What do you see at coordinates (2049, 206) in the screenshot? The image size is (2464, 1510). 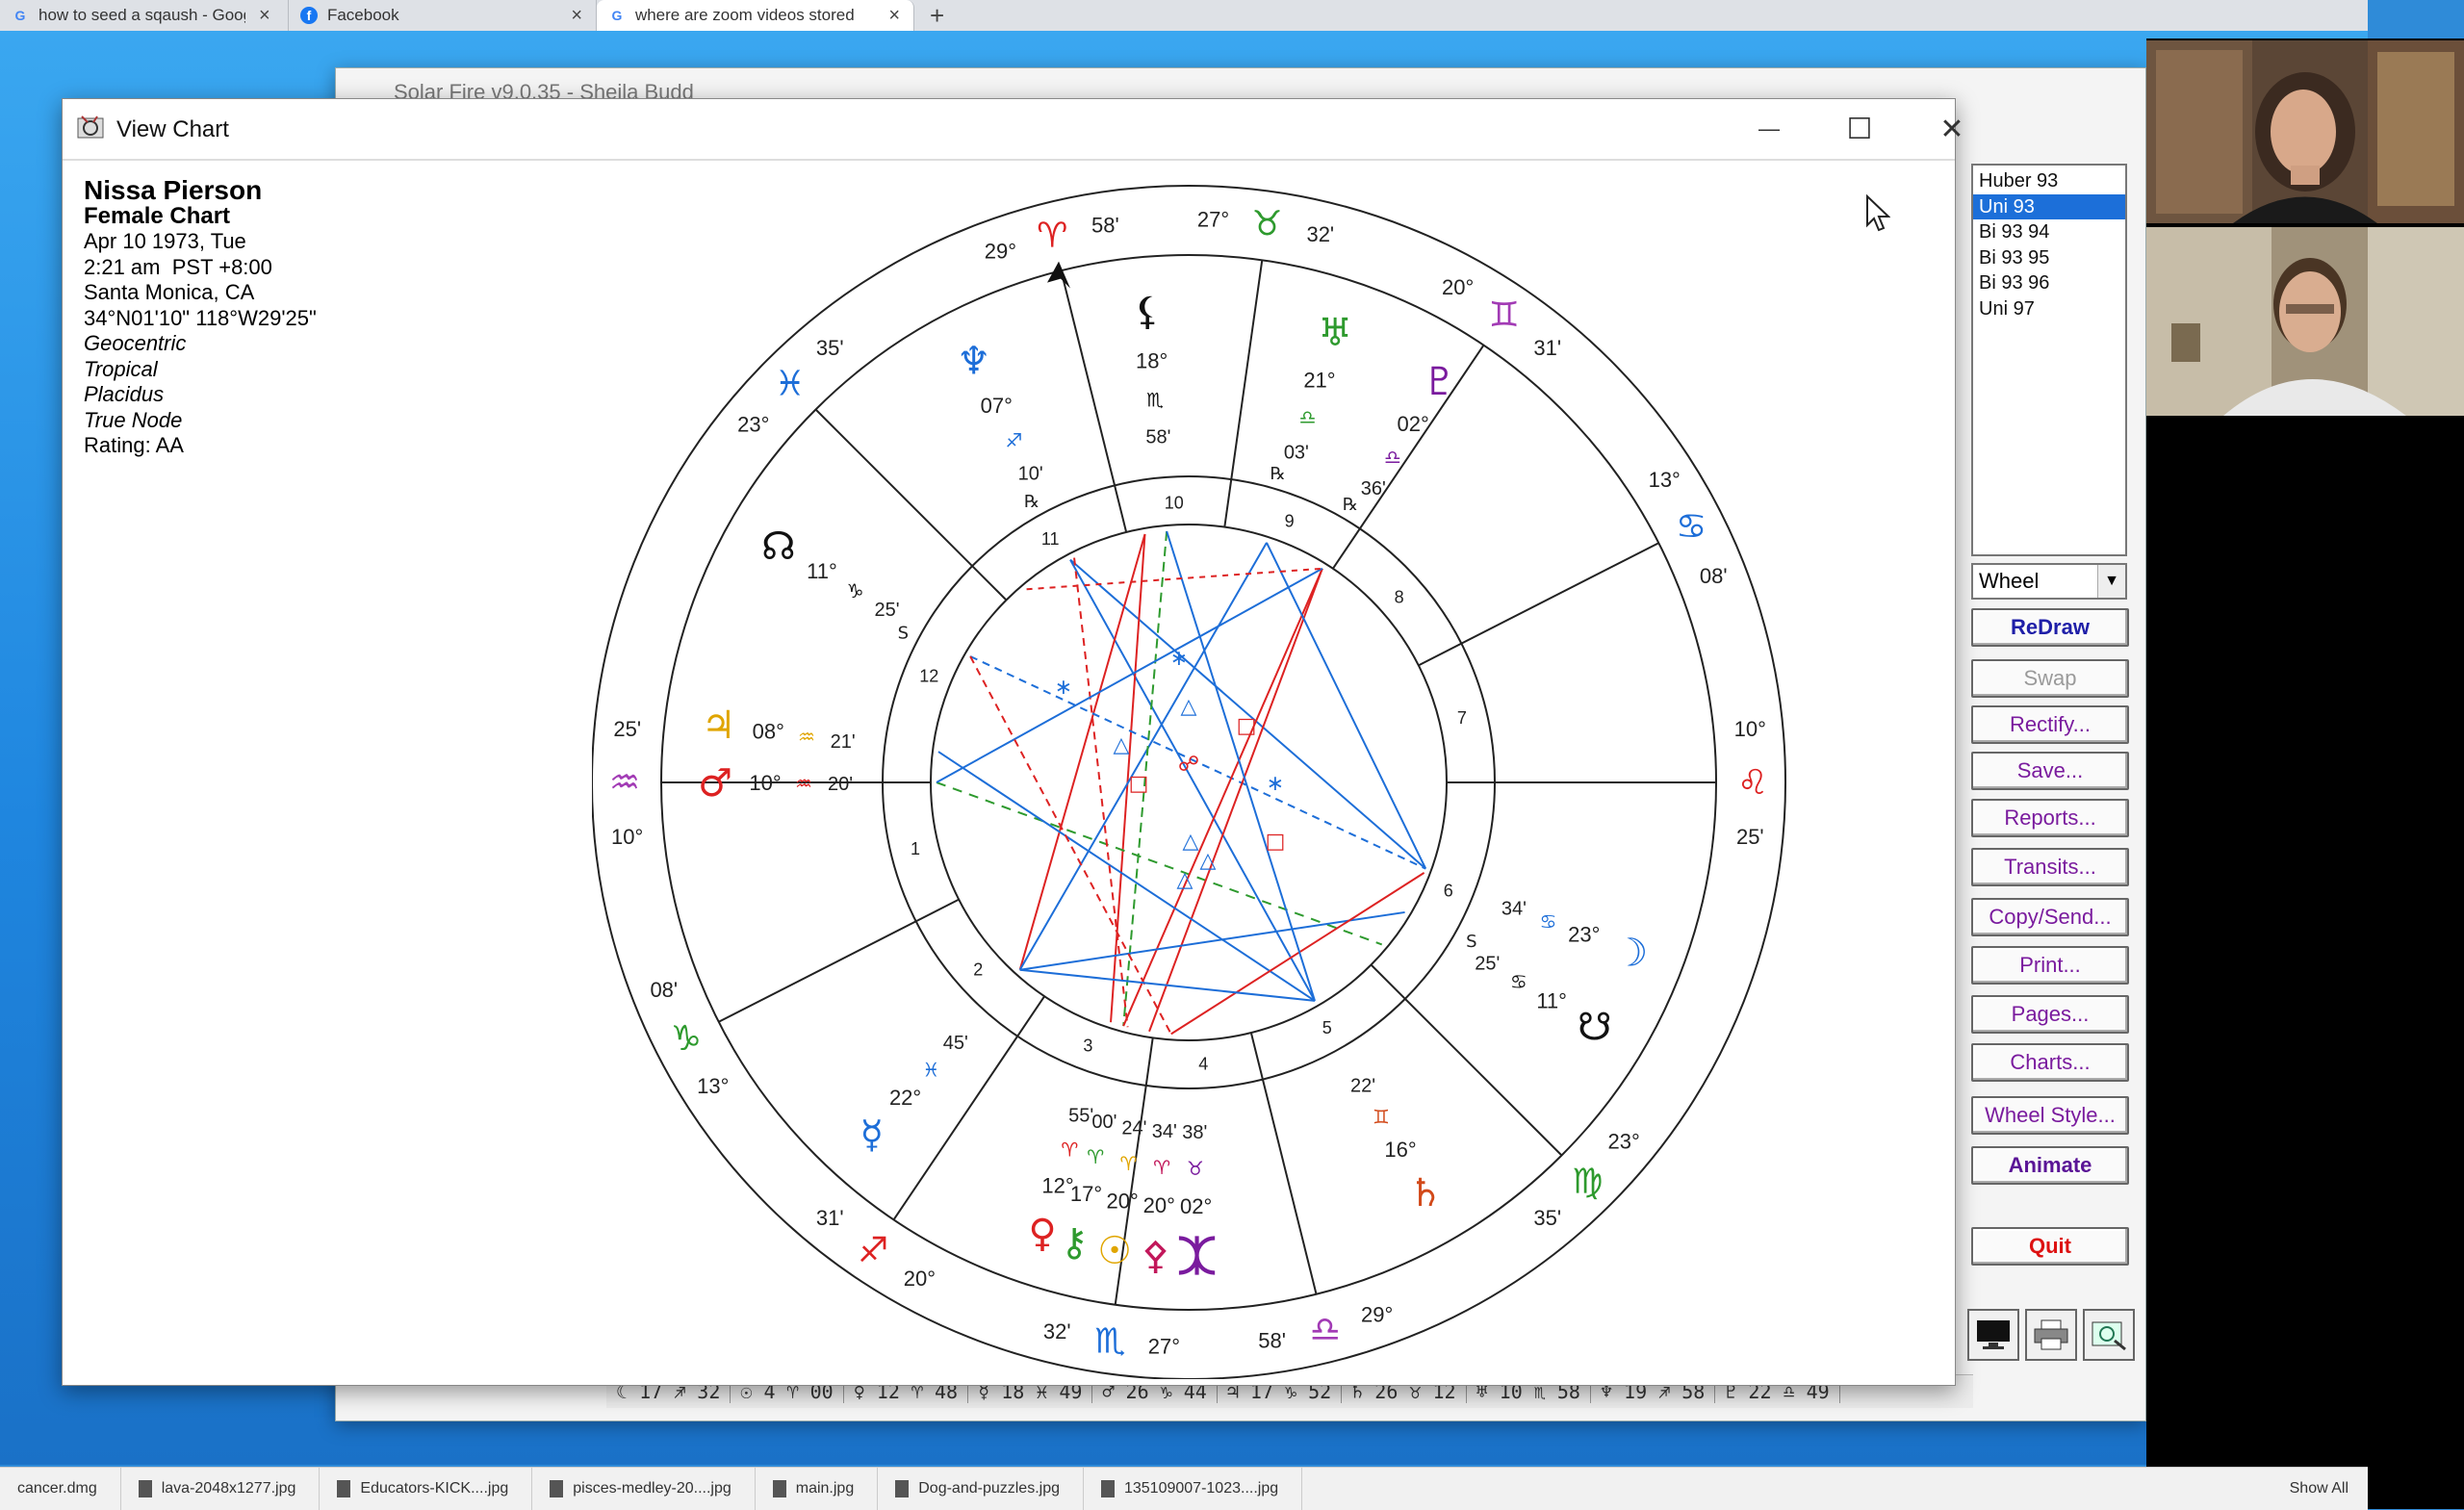 I see `chart-list-item-selected: Uni 93` at bounding box center [2049, 206].